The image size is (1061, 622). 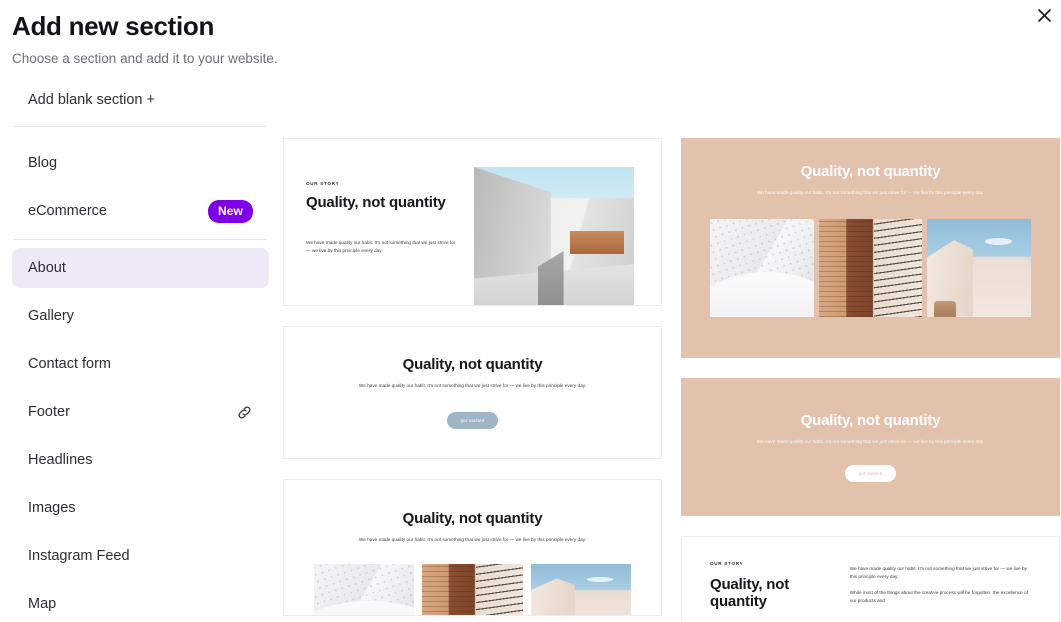 I want to click on sidebar-item-label: Map, so click(x=42, y=604).